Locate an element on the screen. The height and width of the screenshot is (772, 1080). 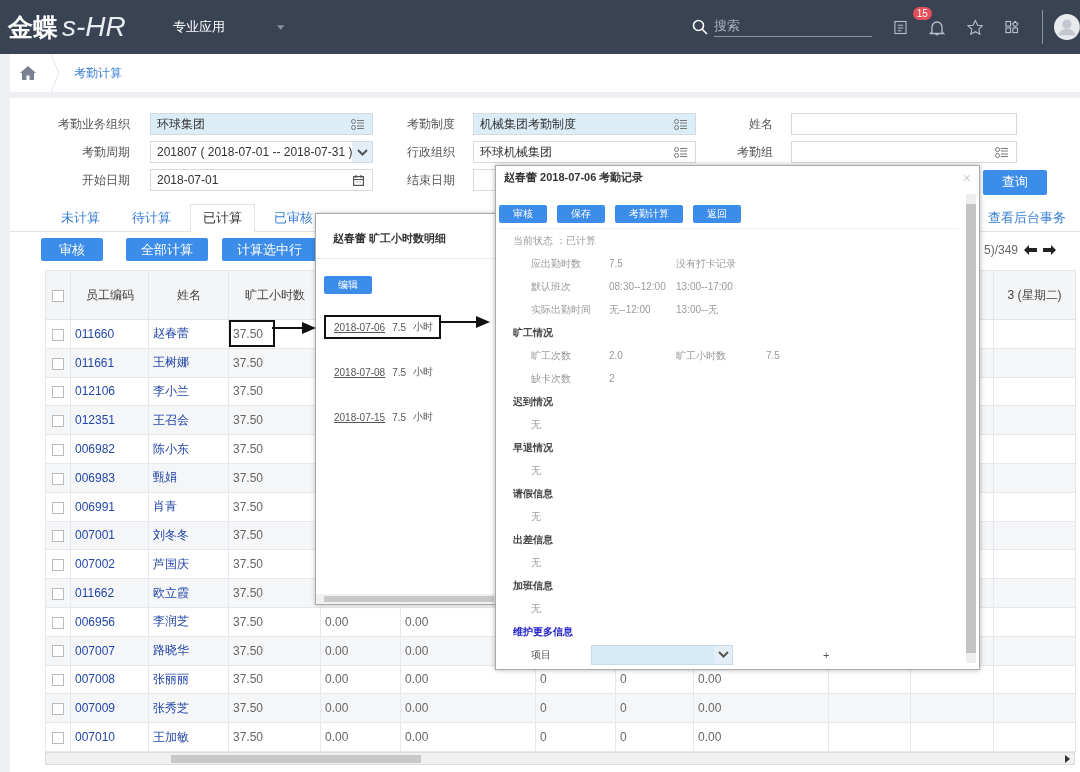
status-tab: 待计算 is located at coordinates (151, 217).